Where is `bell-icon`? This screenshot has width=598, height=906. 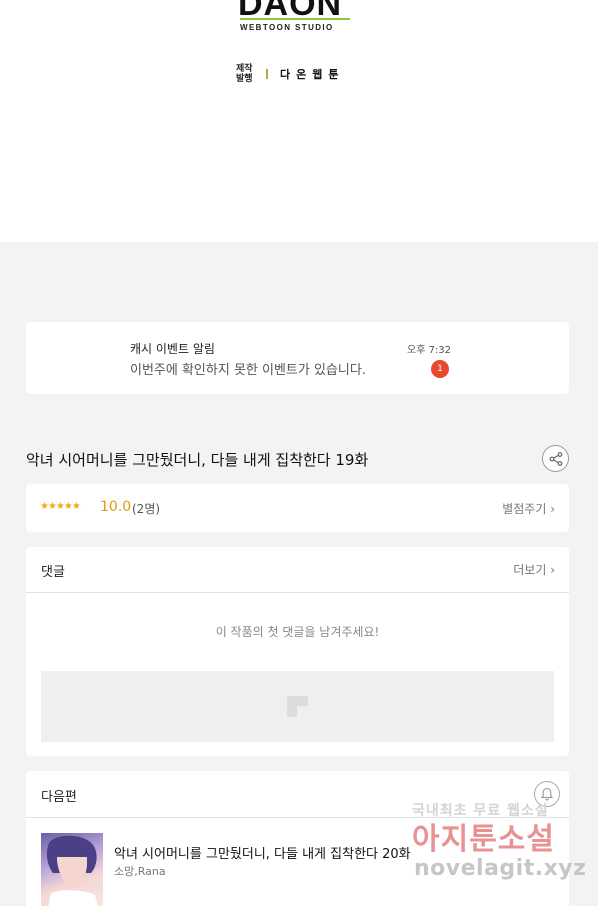
bell-icon is located at coordinates (547, 794).